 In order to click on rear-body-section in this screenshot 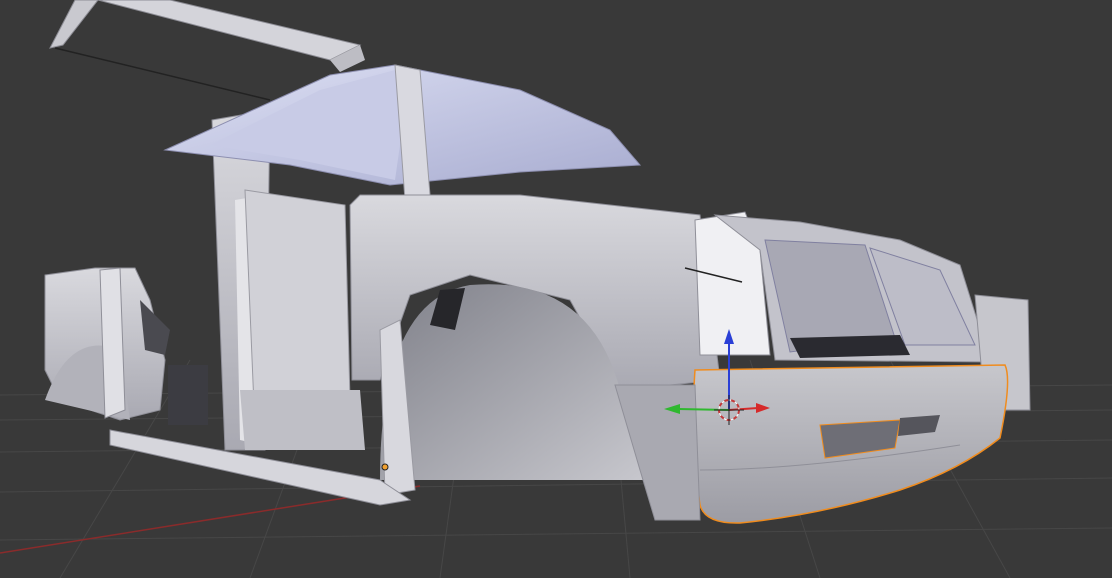, I will do `click(126, 346)`.